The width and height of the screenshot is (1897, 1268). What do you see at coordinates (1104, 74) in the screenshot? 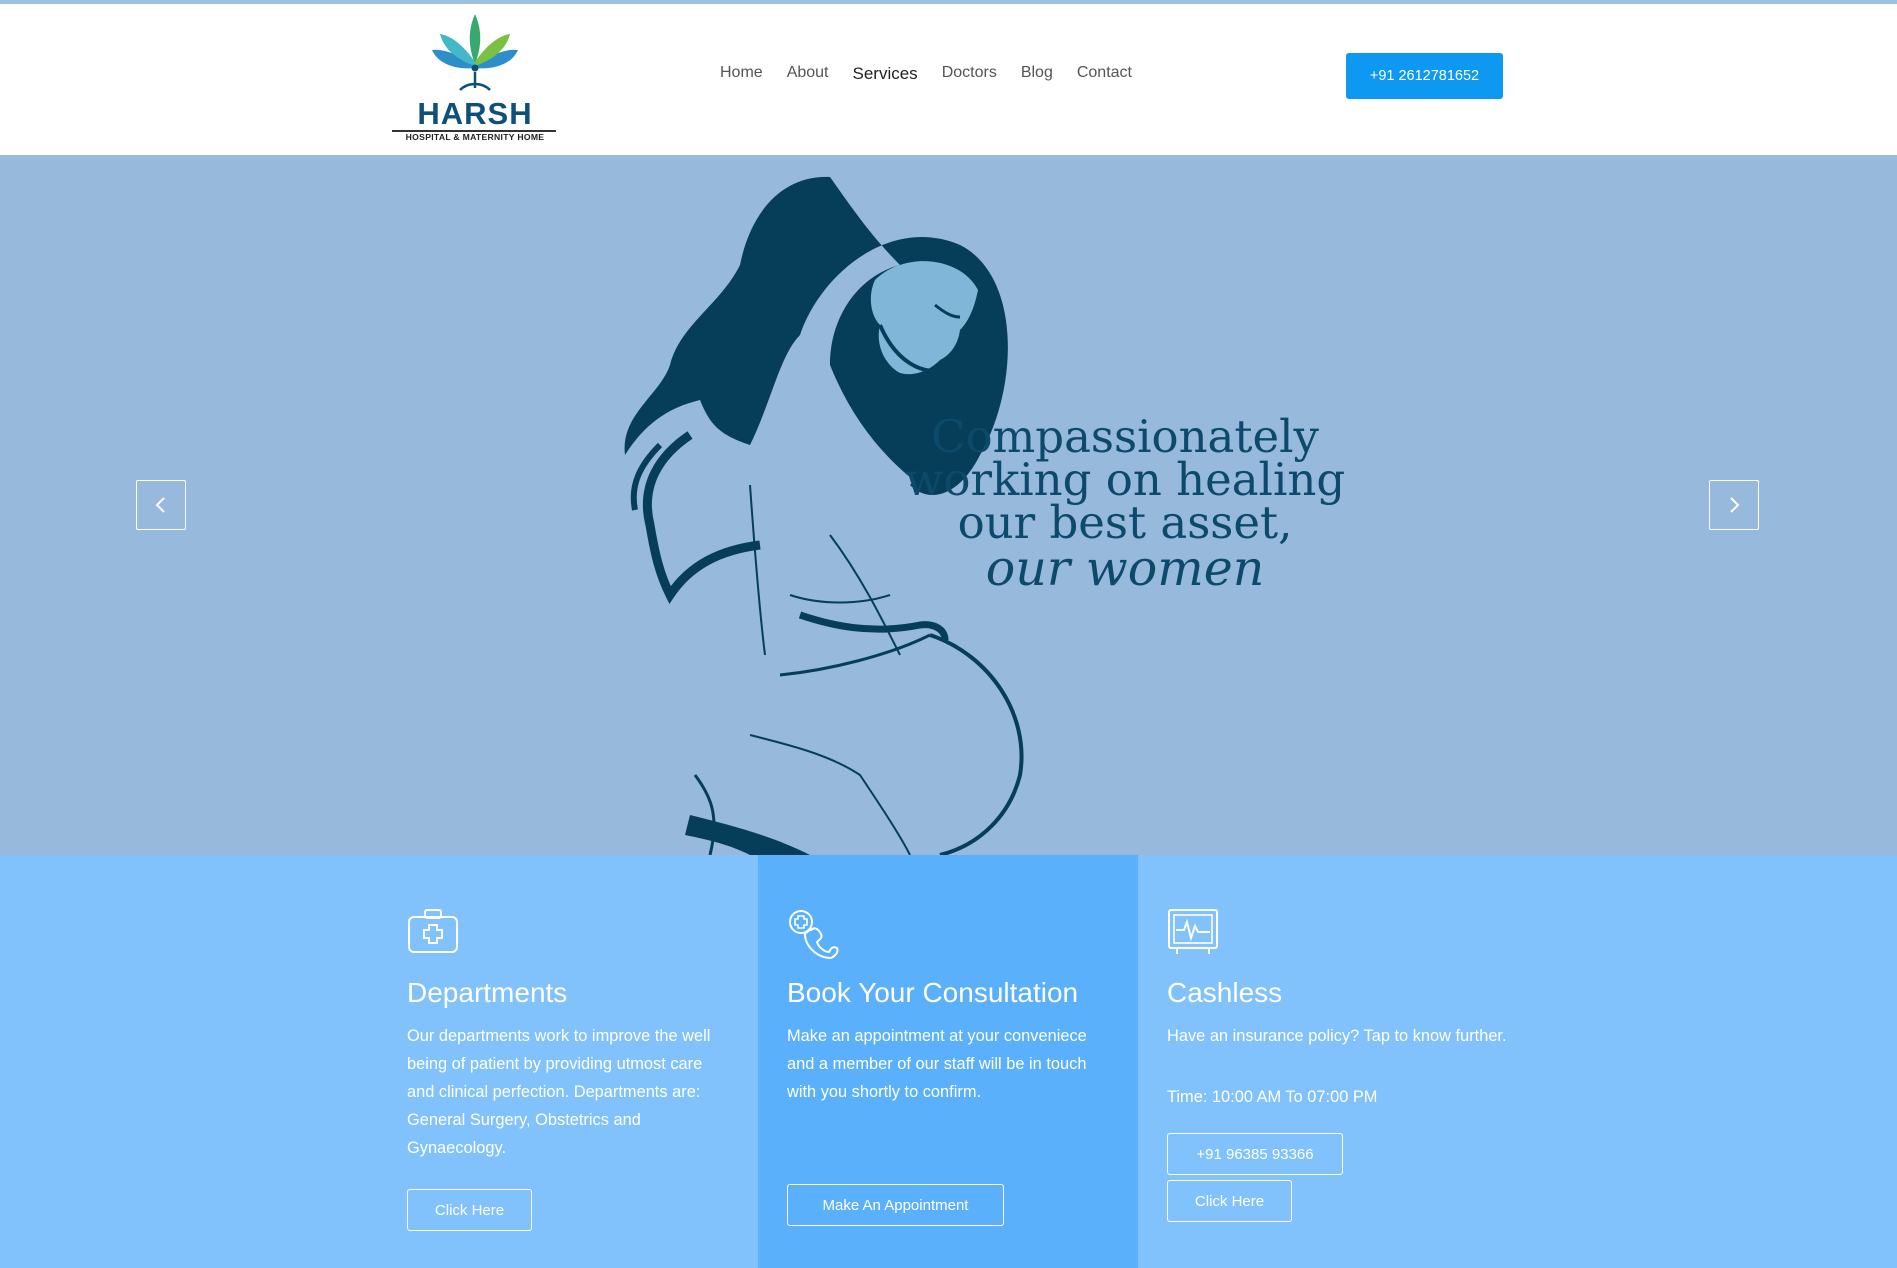
I see `nav-contact: Contact` at bounding box center [1104, 74].